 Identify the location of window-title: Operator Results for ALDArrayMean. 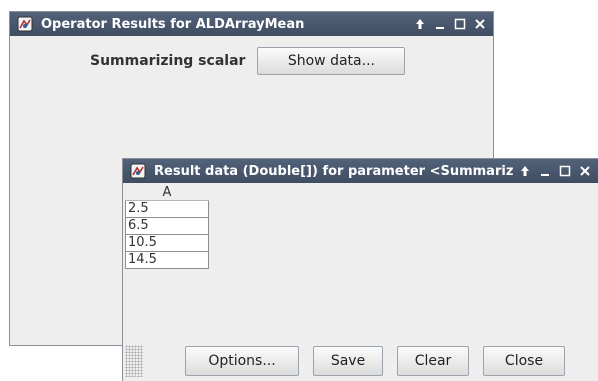
(173, 24).